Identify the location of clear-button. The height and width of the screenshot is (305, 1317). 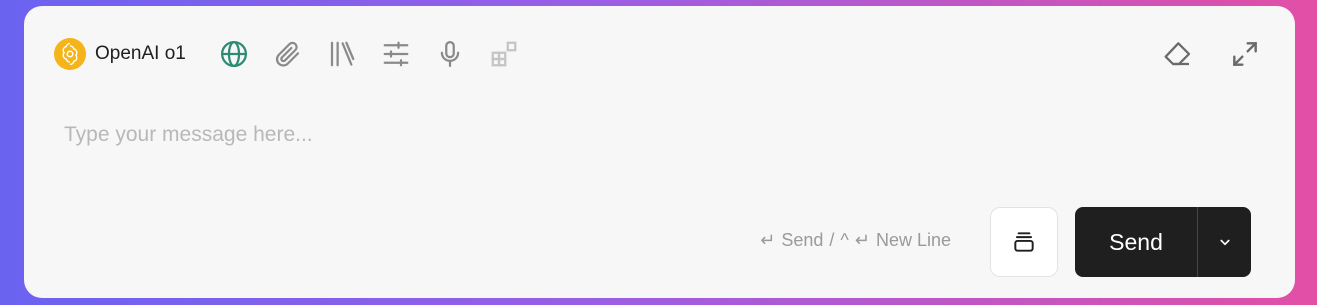
(1177, 54).